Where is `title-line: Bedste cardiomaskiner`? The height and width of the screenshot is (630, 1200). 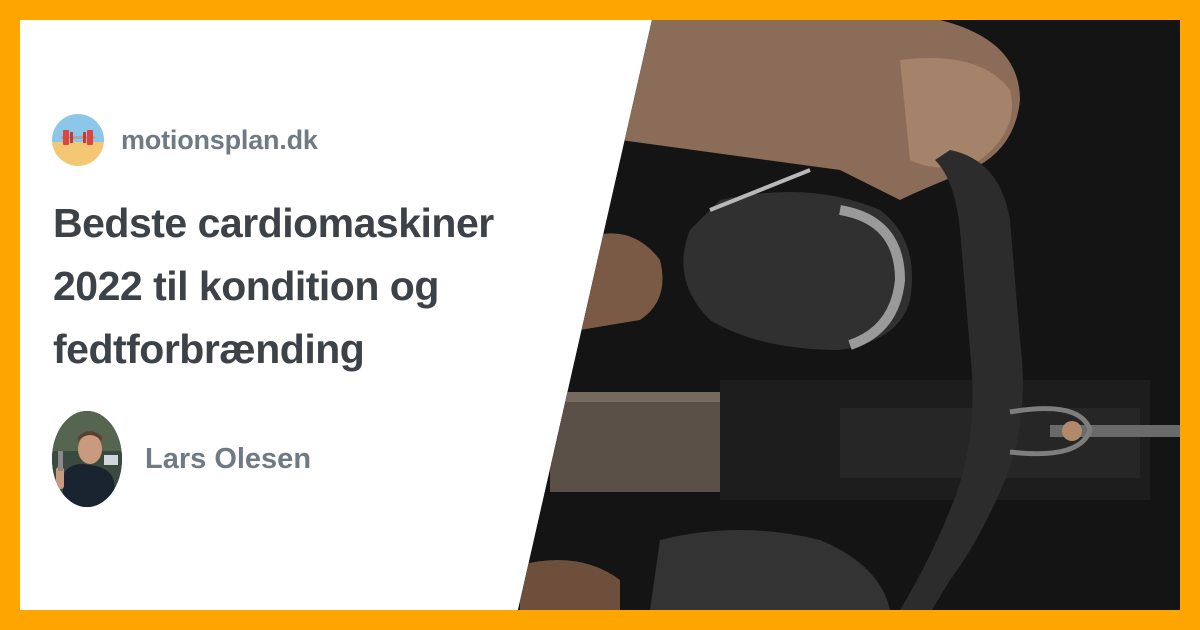 title-line: Bedste cardiomaskiner is located at coordinates (273, 223).